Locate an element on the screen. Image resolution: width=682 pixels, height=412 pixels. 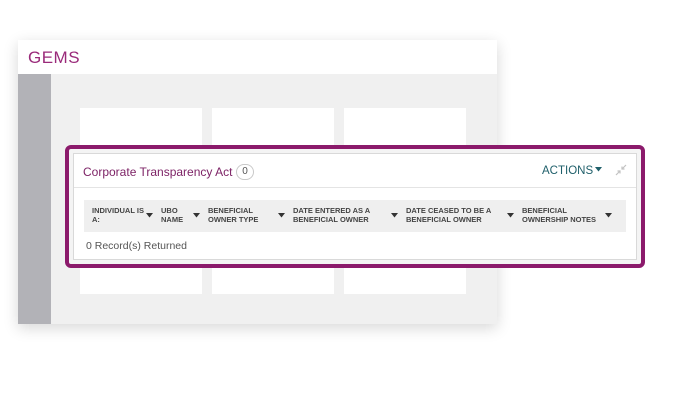
column-header-owner-type: BENEFICIAL OWNER TYPE is located at coordinates (240, 215).